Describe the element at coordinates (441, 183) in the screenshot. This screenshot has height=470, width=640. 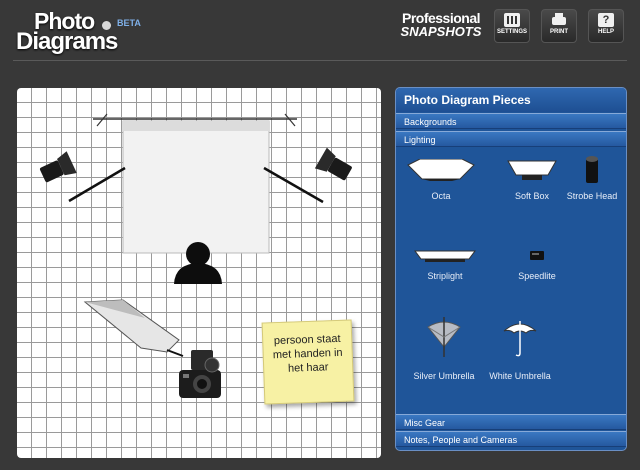
I see `piece-octa: Octa` at that location.